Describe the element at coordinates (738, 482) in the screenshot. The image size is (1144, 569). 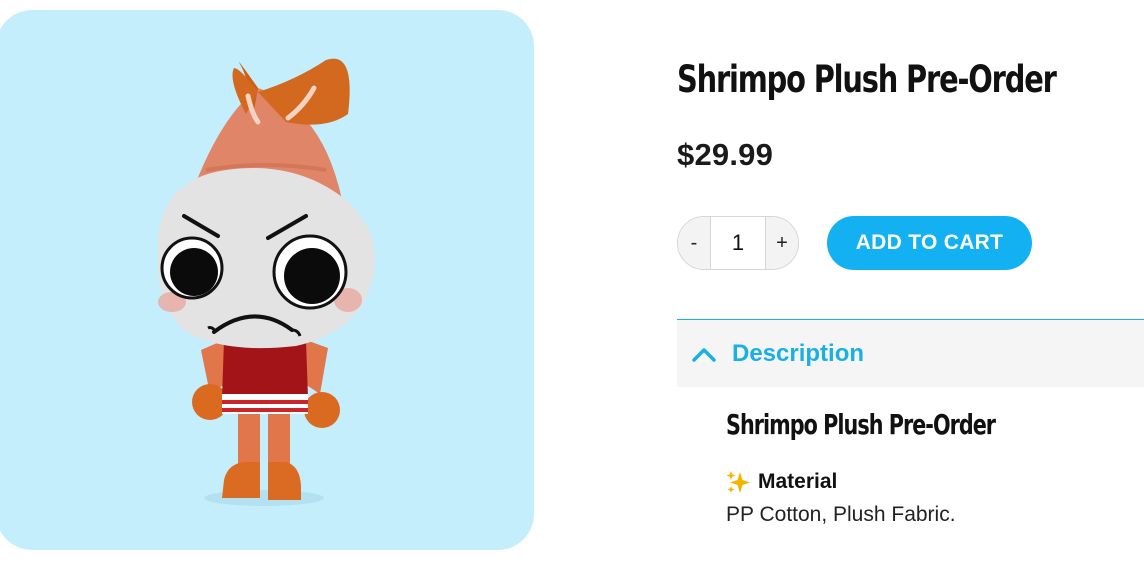
I see `sparkles-icon` at that location.